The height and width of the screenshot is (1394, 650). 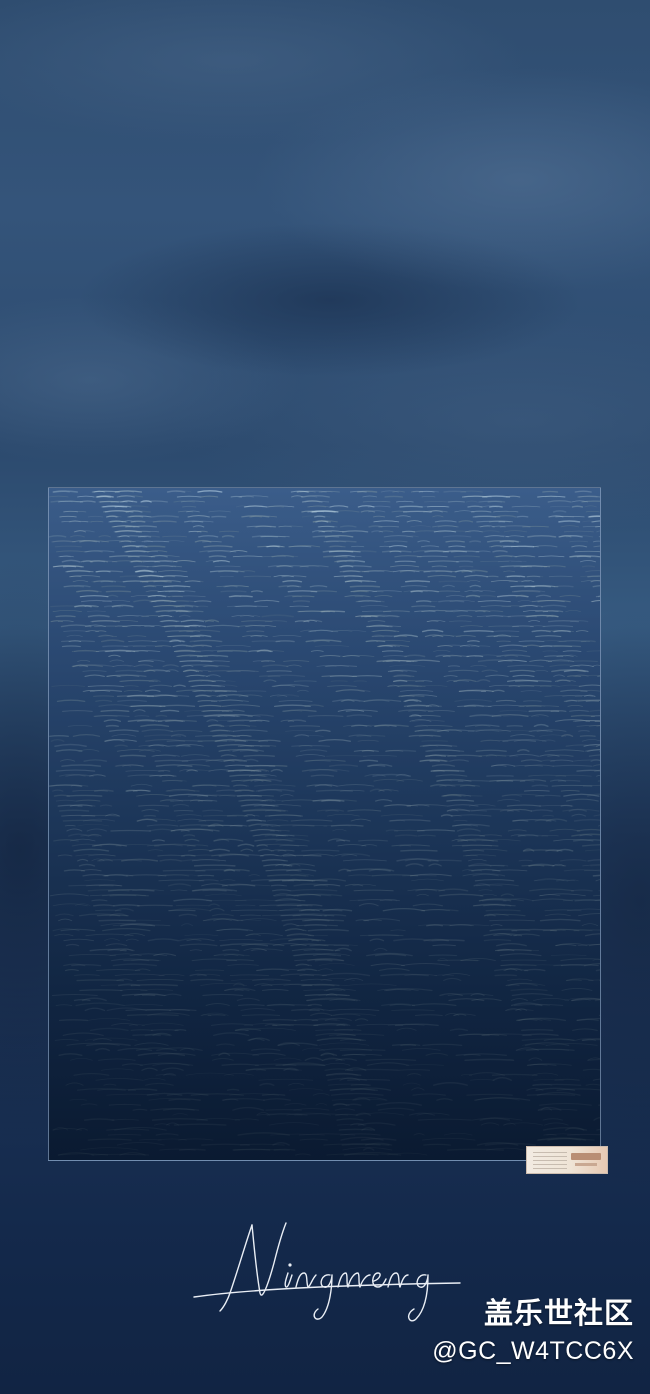 I want to click on sticker-mark, so click(x=586, y=1164).